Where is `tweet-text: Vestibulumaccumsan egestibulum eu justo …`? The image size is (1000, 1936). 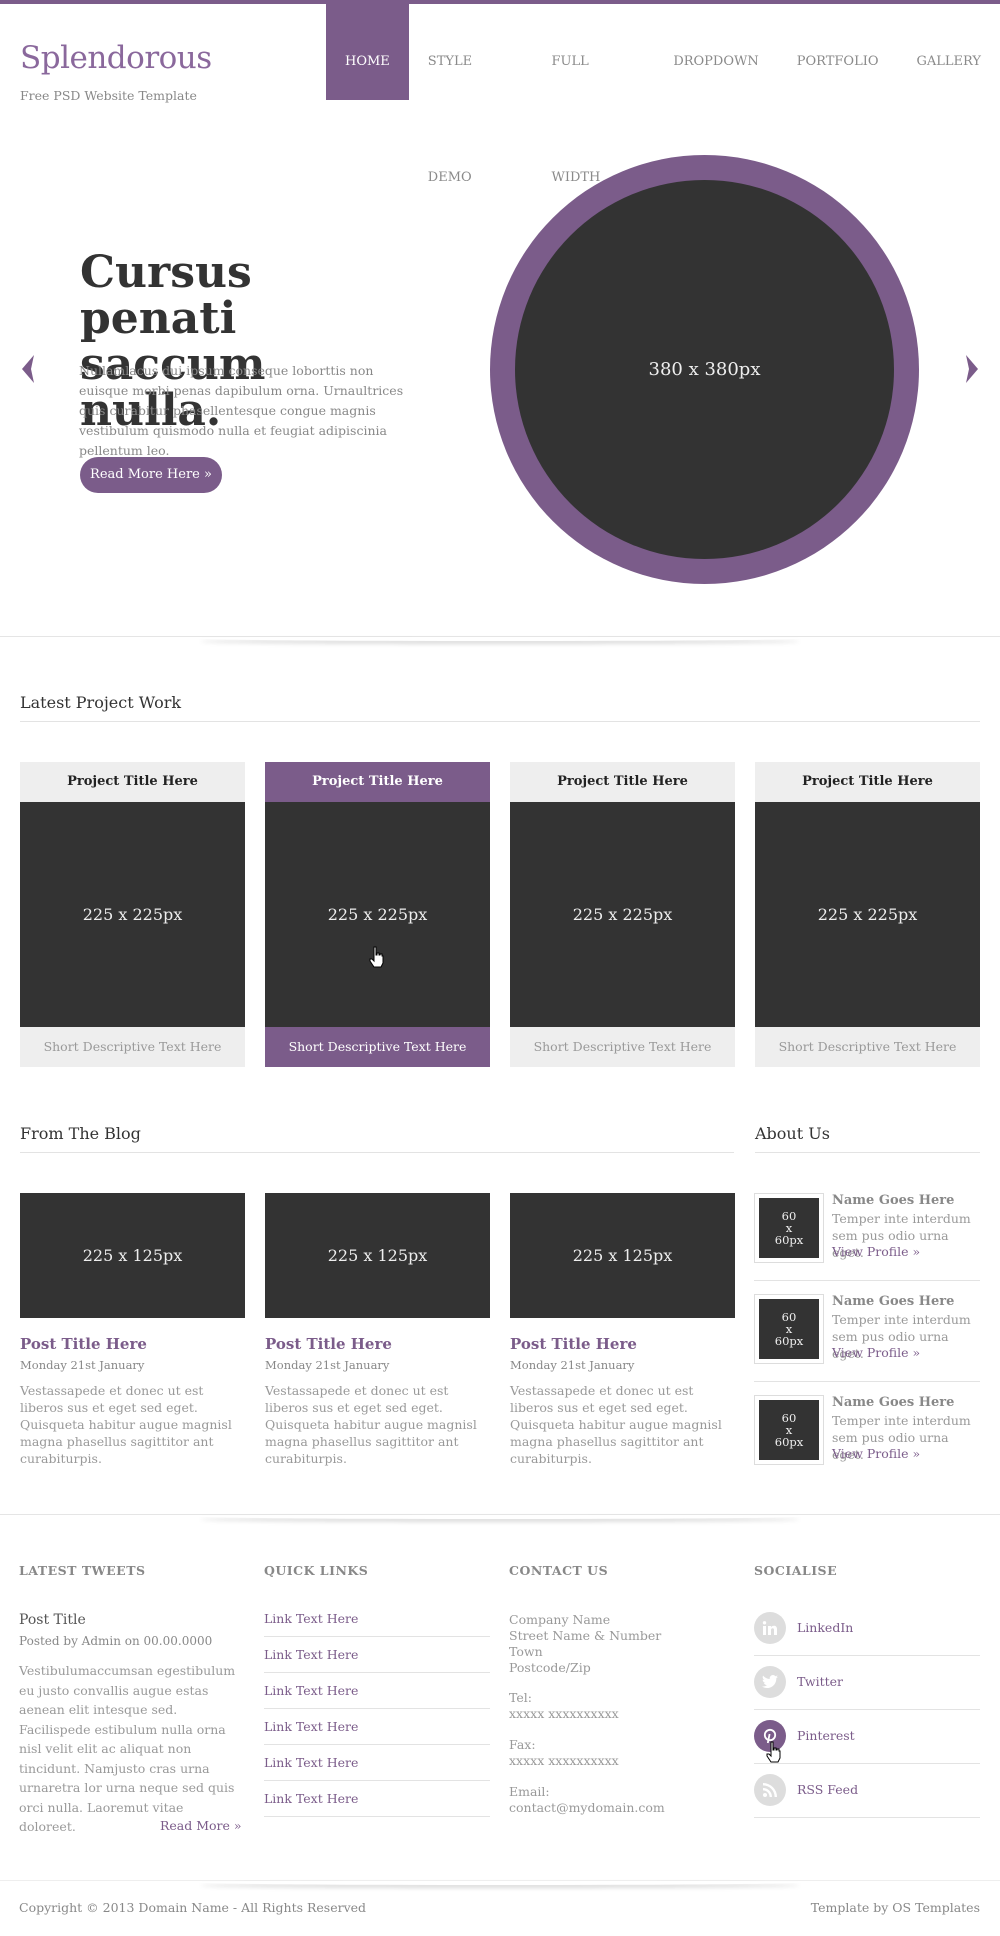
tweet-text: Vestibulumaccumsan egestibulum eu justo … is located at coordinates (127, 1748).